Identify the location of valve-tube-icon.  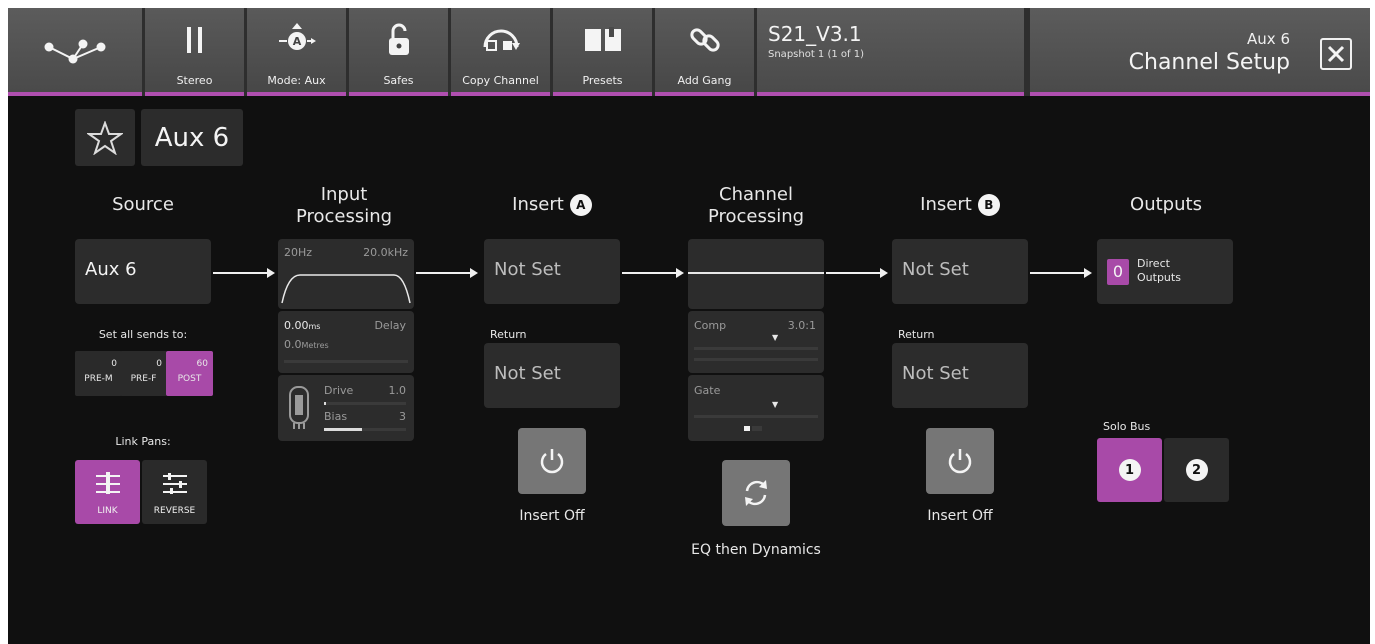
(299, 407).